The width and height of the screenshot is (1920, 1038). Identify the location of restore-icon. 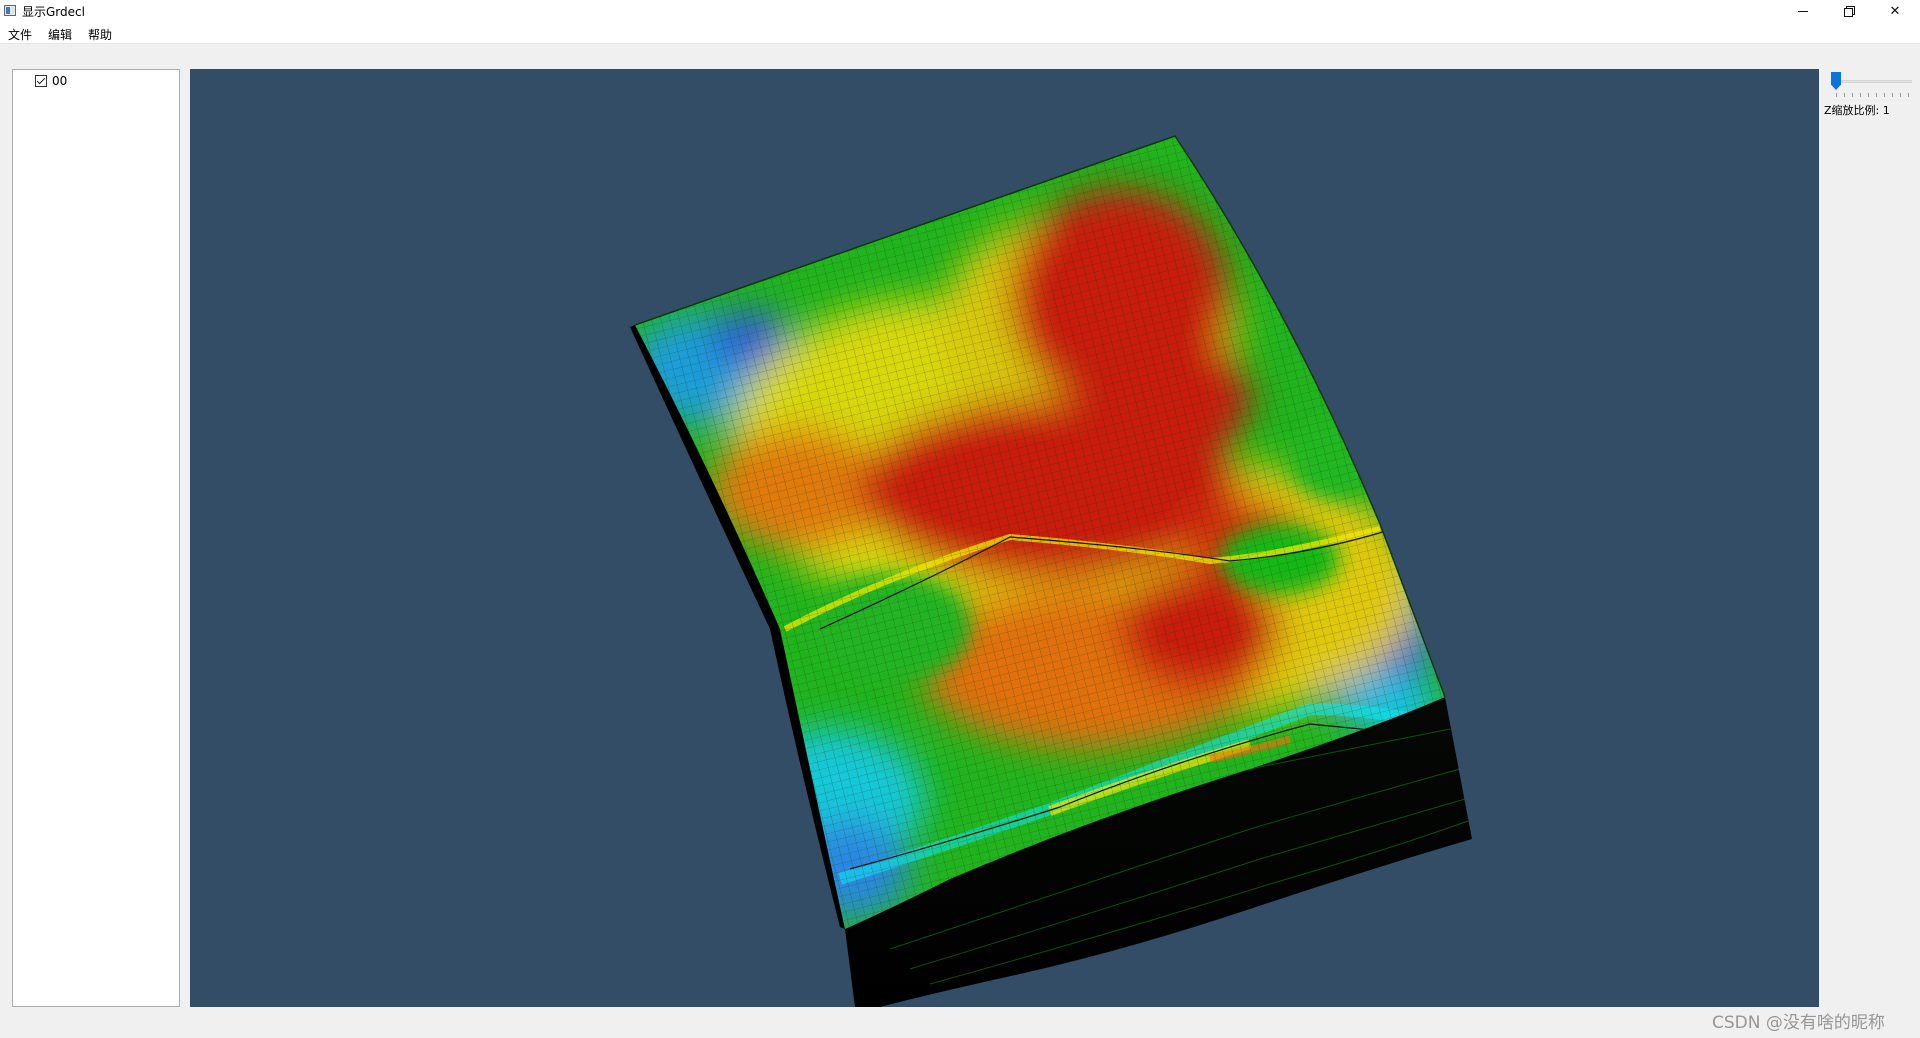
(1849, 11).